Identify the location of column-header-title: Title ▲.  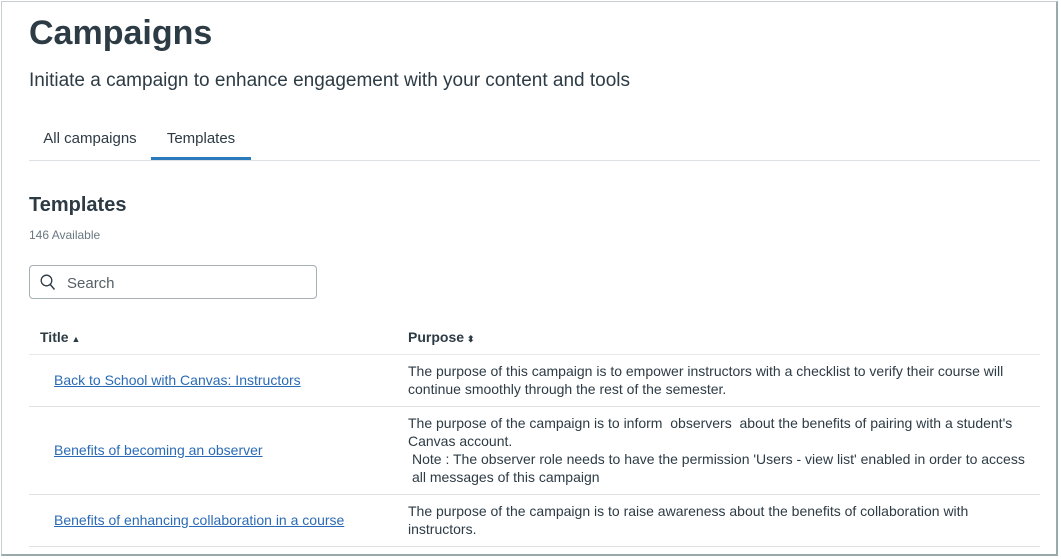
(213, 337).